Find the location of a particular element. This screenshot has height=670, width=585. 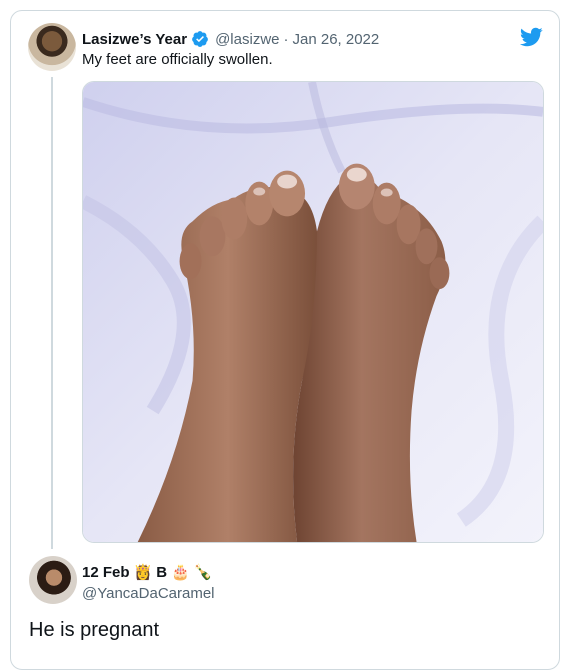

reply-display-name: 12 Feb is located at coordinates (106, 572).